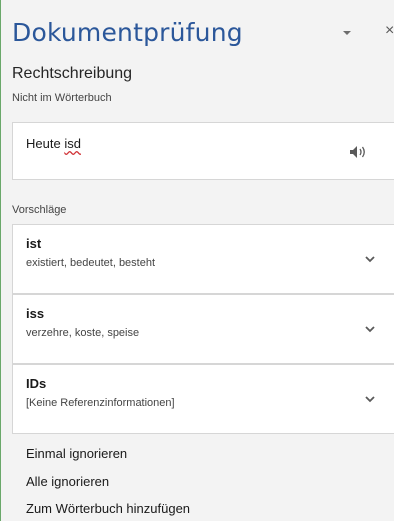 The height and width of the screenshot is (521, 394). Describe the element at coordinates (45, 143) in the screenshot. I see `context-prefix: Heute` at that location.